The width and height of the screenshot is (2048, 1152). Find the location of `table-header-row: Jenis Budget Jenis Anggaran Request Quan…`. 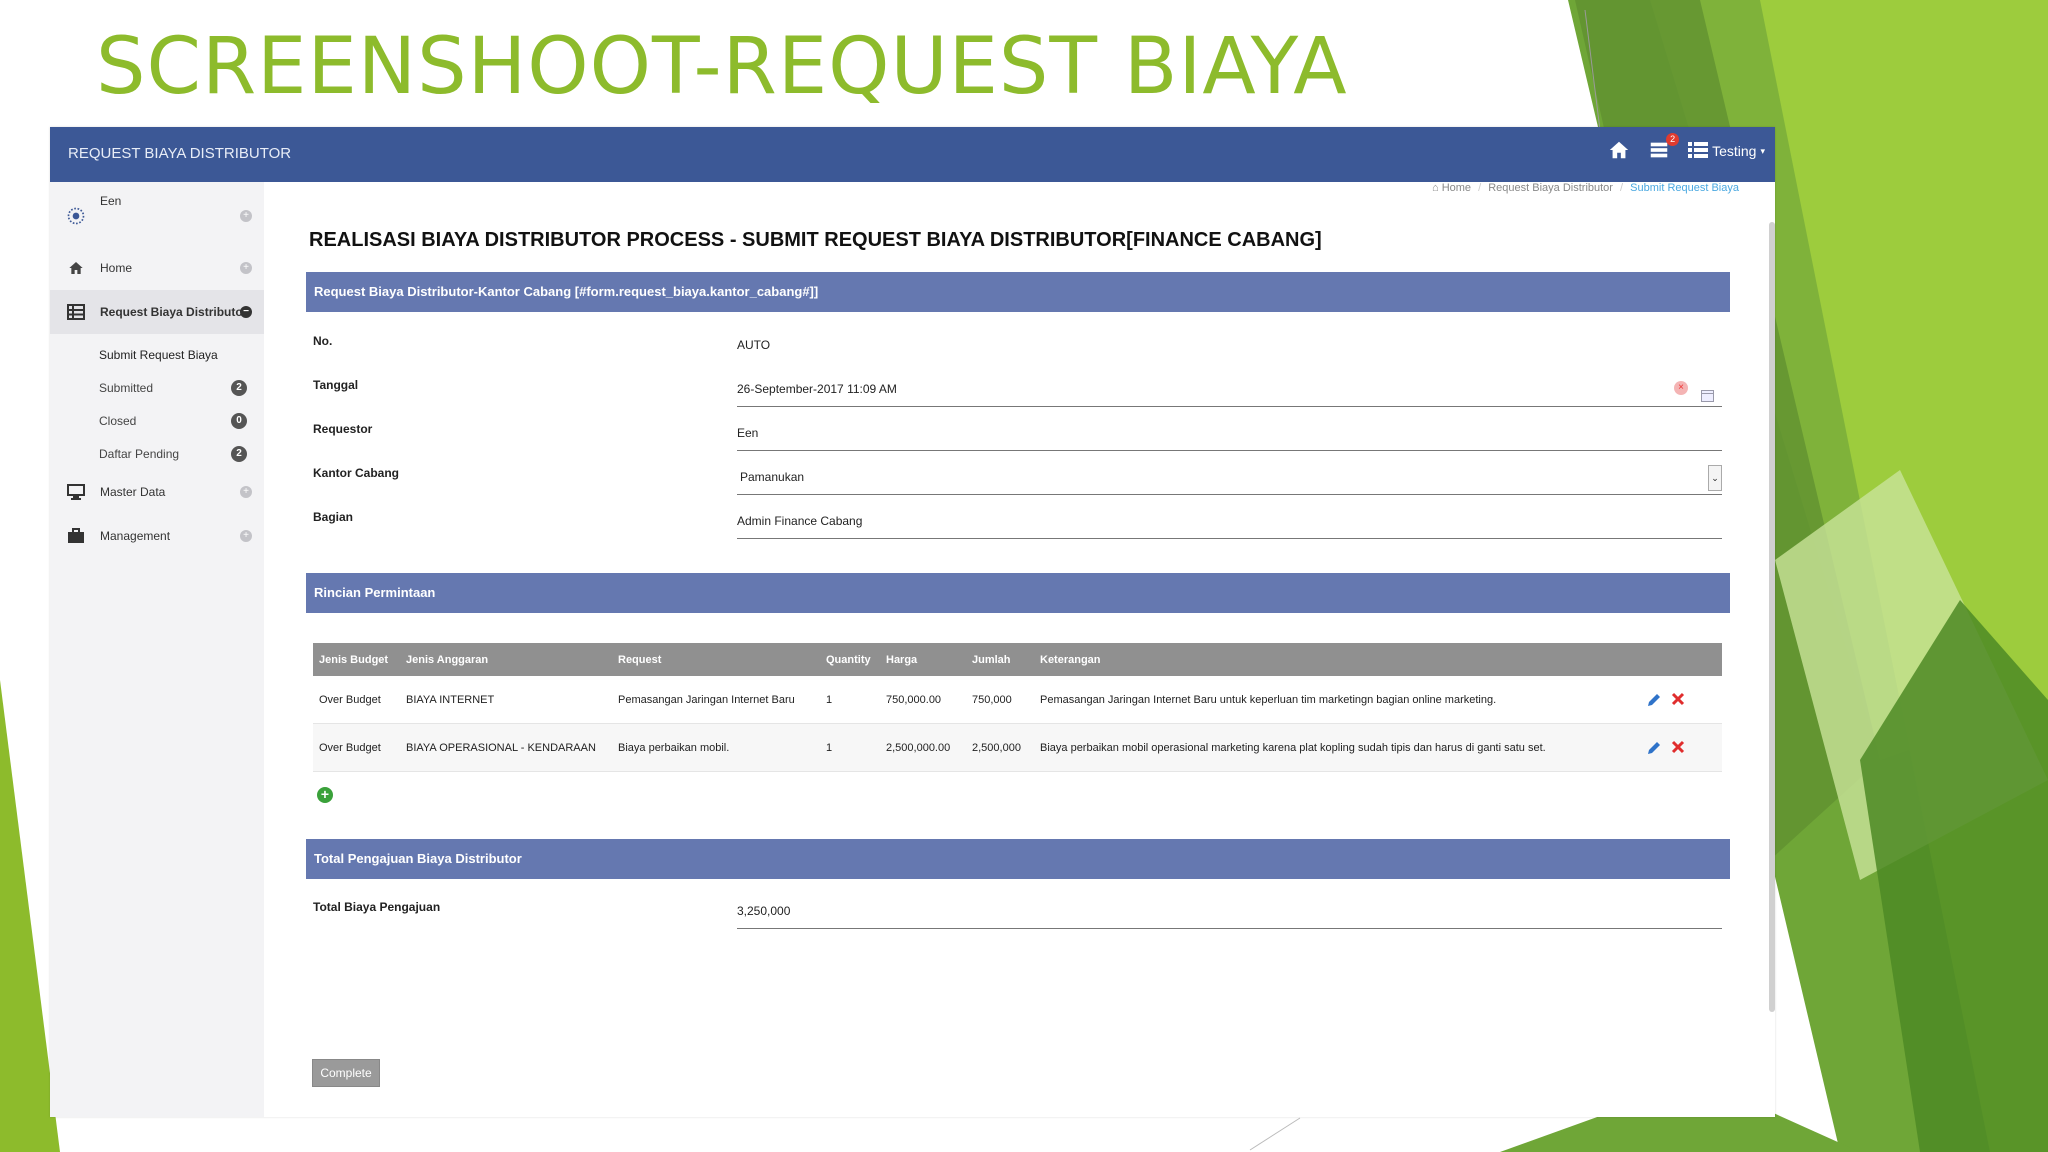

table-header-row: Jenis Budget Jenis Anggaran Request Quan… is located at coordinates (1017, 659).